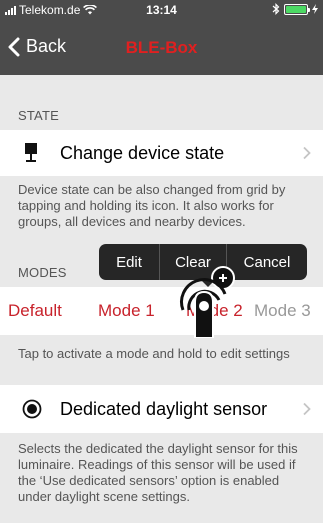  I want to click on state-section-header: STATE, so click(38, 115).